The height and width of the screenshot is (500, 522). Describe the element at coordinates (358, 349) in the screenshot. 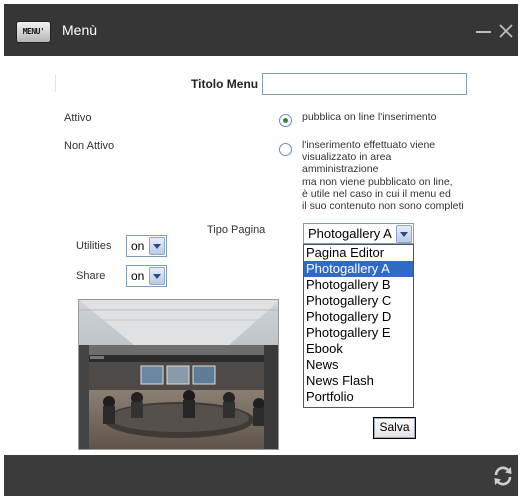

I see `dropdown-option: Ebook` at that location.